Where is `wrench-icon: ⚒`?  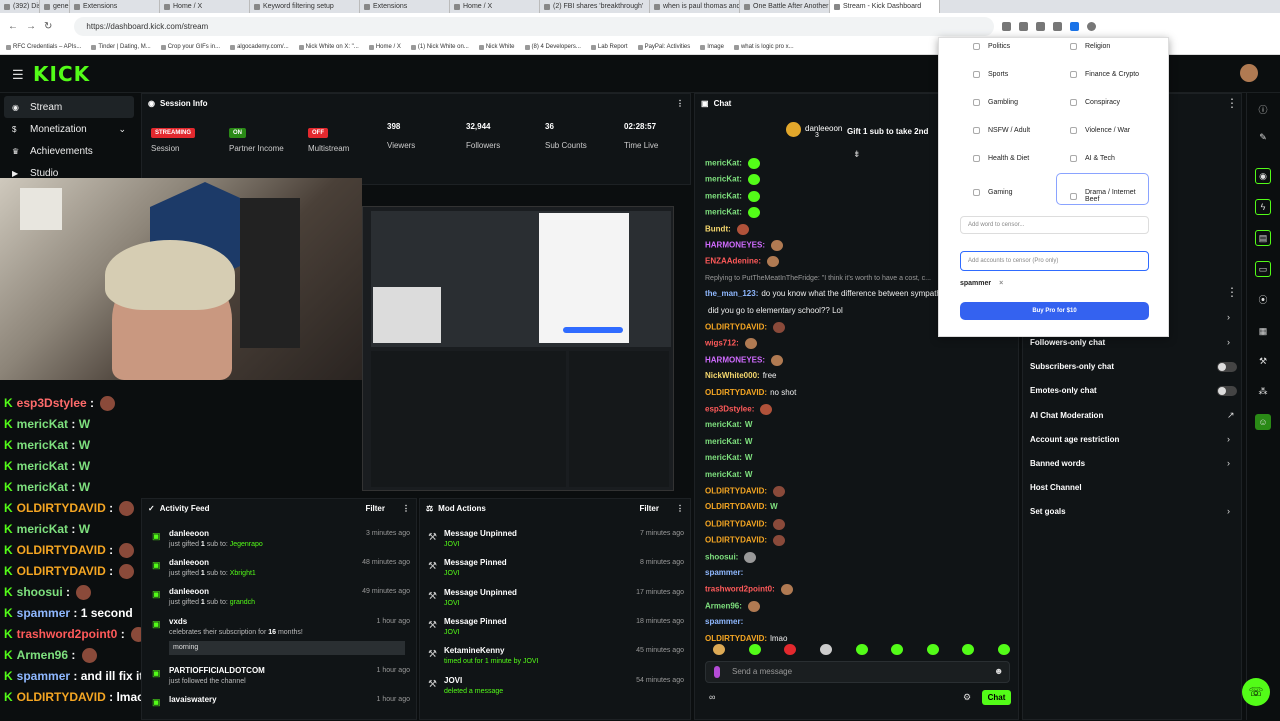 wrench-icon: ⚒ is located at coordinates (1263, 361).